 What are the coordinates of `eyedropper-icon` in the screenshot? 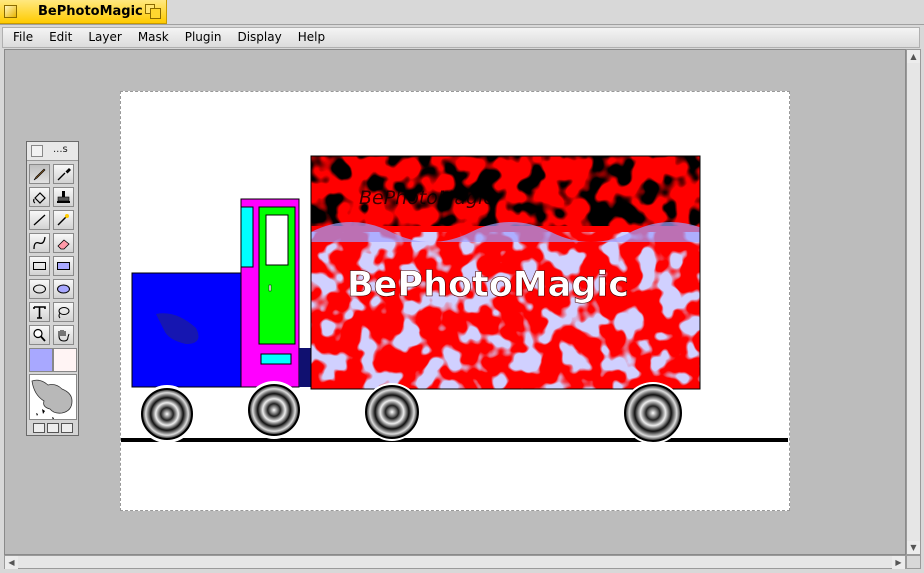 It's located at (64, 174).